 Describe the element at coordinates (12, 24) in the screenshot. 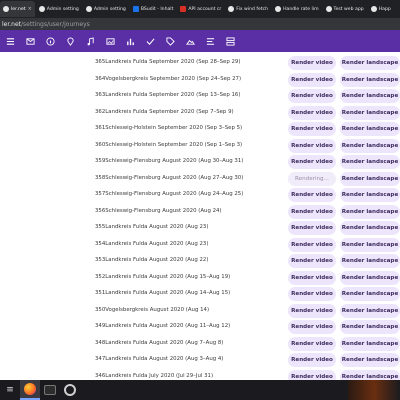

I see `url-host: ler.net` at that location.